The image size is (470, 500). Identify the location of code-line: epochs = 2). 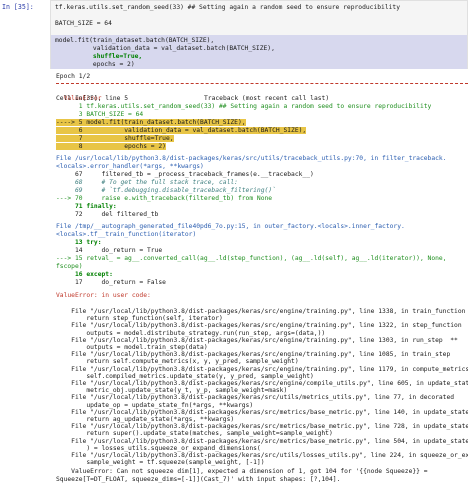
(95, 64).